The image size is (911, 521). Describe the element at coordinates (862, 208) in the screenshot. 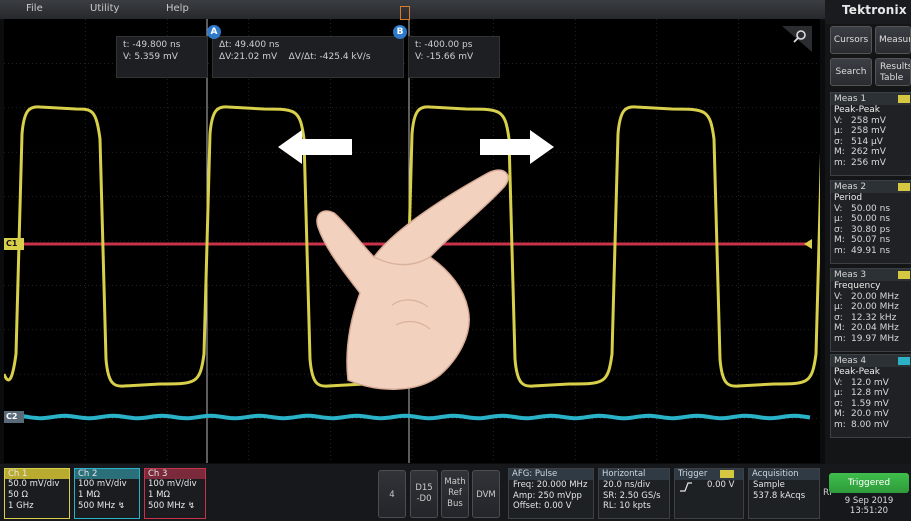

I see `measurement-row: V: 50.00 ns` at that location.